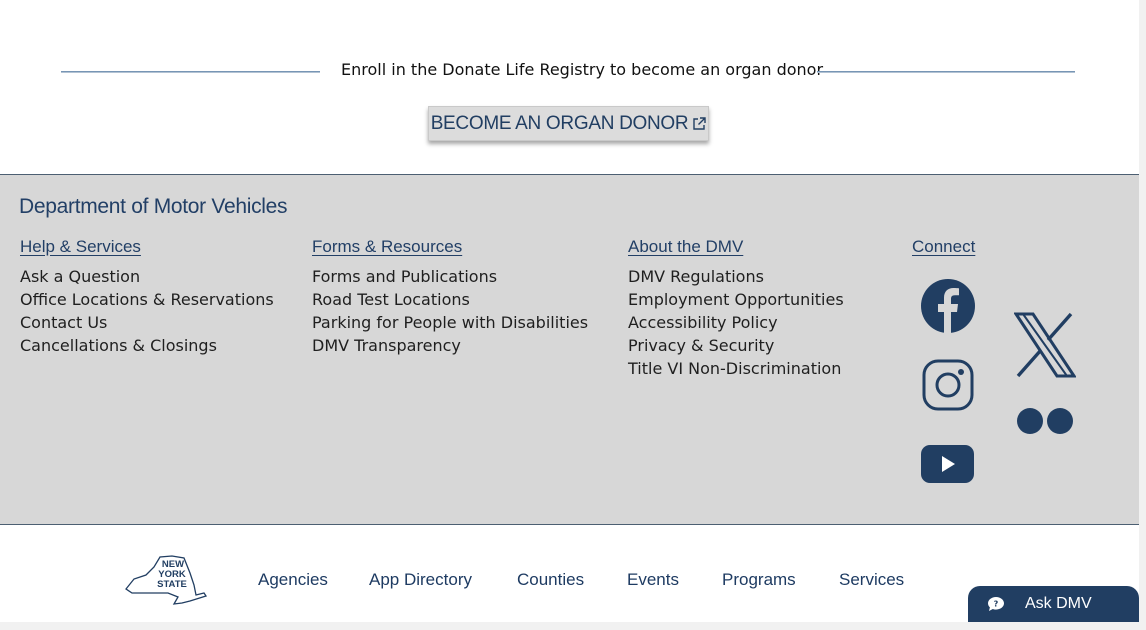 The image size is (1146, 630). I want to click on instagram-icon, so click(948, 385).